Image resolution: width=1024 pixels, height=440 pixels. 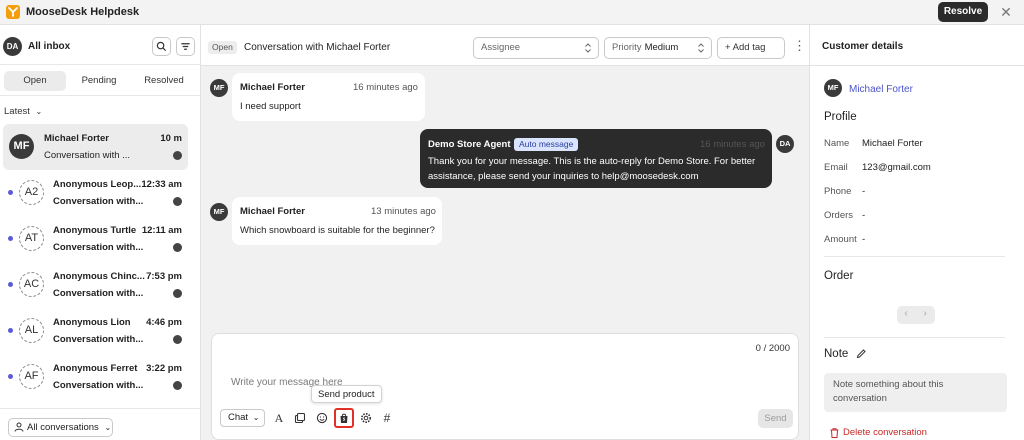 What do you see at coordinates (19, 427) in the screenshot?
I see `user-icon` at bounding box center [19, 427].